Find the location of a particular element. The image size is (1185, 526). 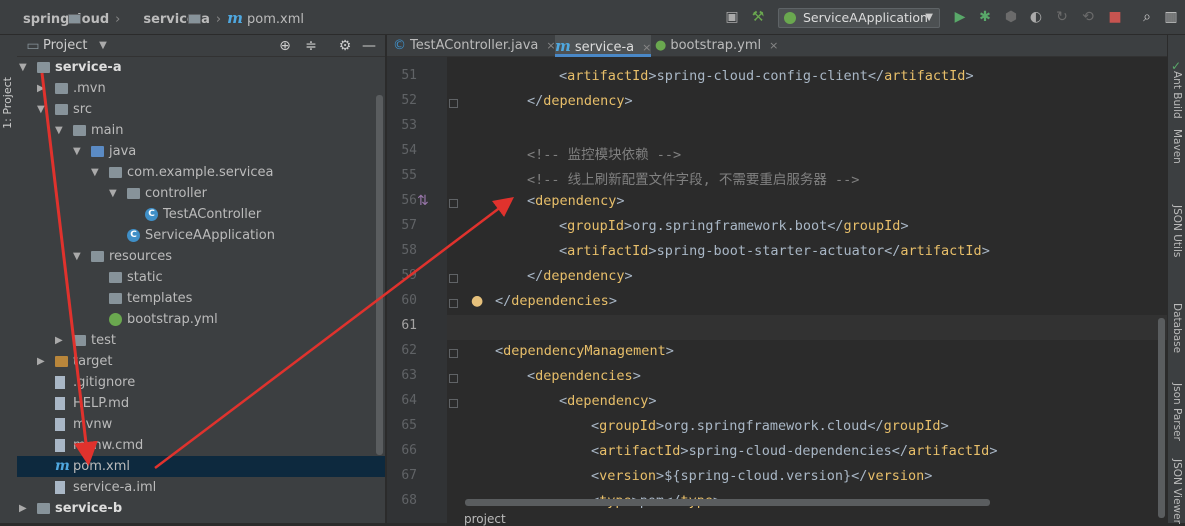

editor-tab: ● bootstrap.yml × is located at coordinates (716, 46).